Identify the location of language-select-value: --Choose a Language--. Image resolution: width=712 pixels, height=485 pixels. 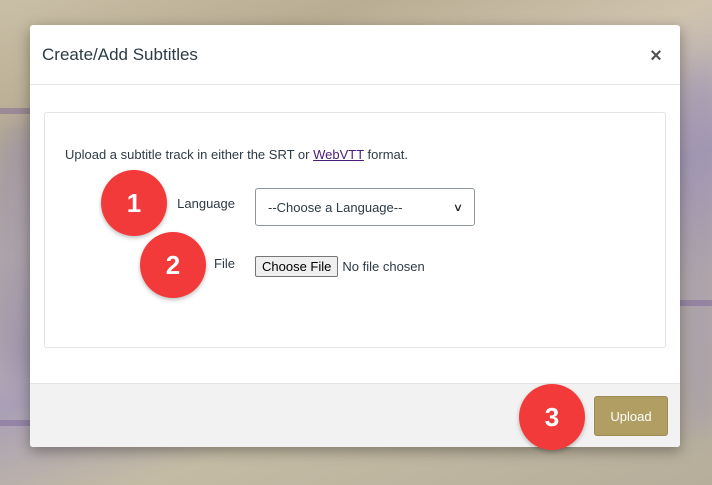
(335, 207).